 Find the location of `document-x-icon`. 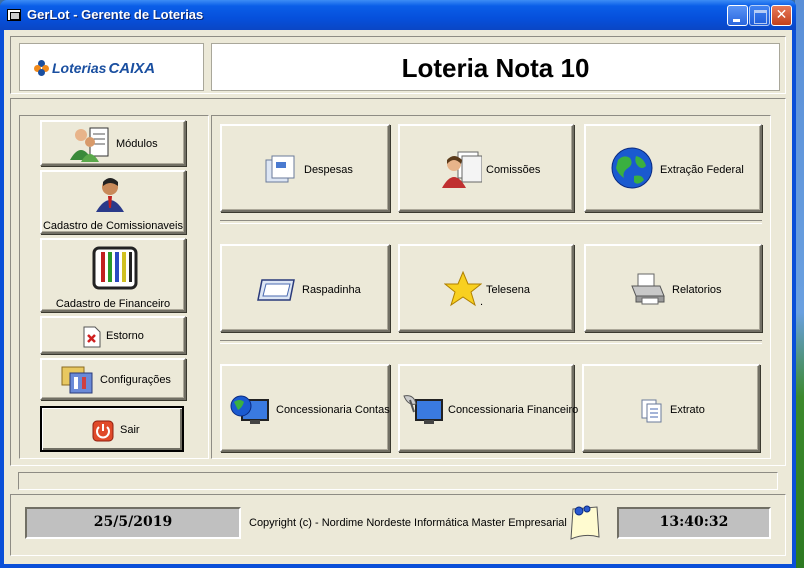

document-x-icon is located at coordinates (92, 337).